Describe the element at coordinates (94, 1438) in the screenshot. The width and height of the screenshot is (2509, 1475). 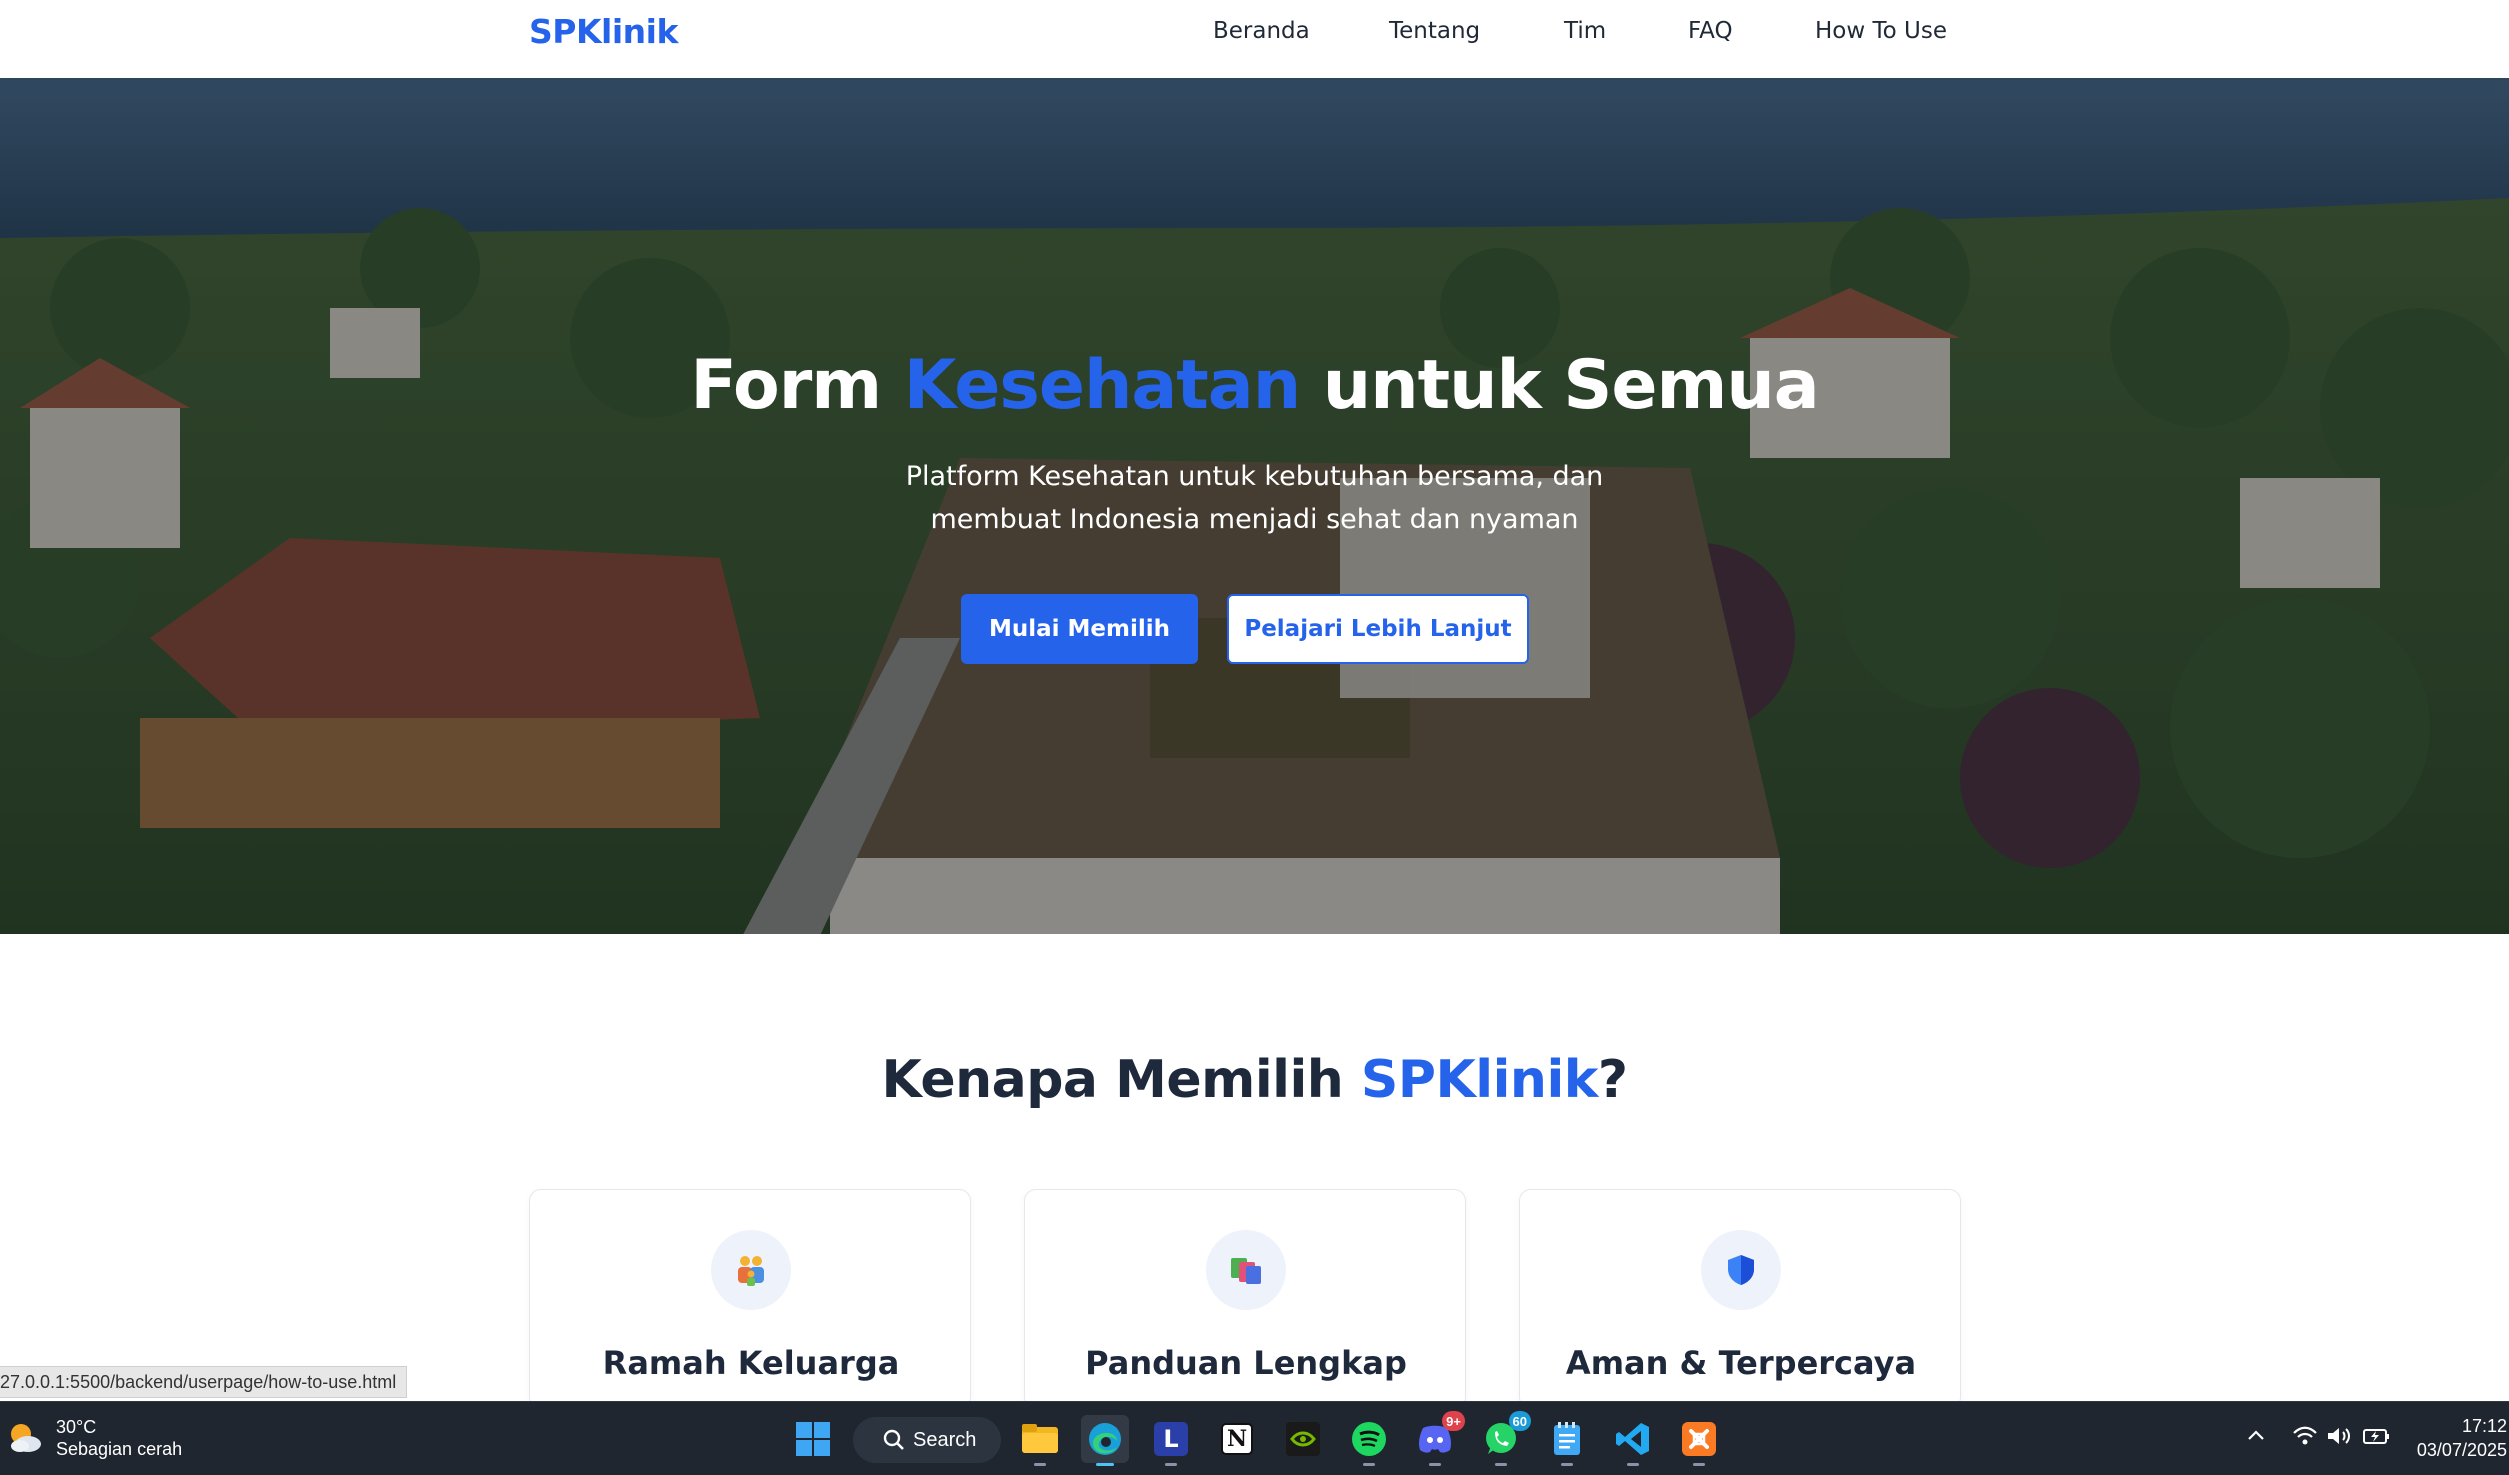
I see `weather-widget: 30°C Sebagian cerah` at that location.